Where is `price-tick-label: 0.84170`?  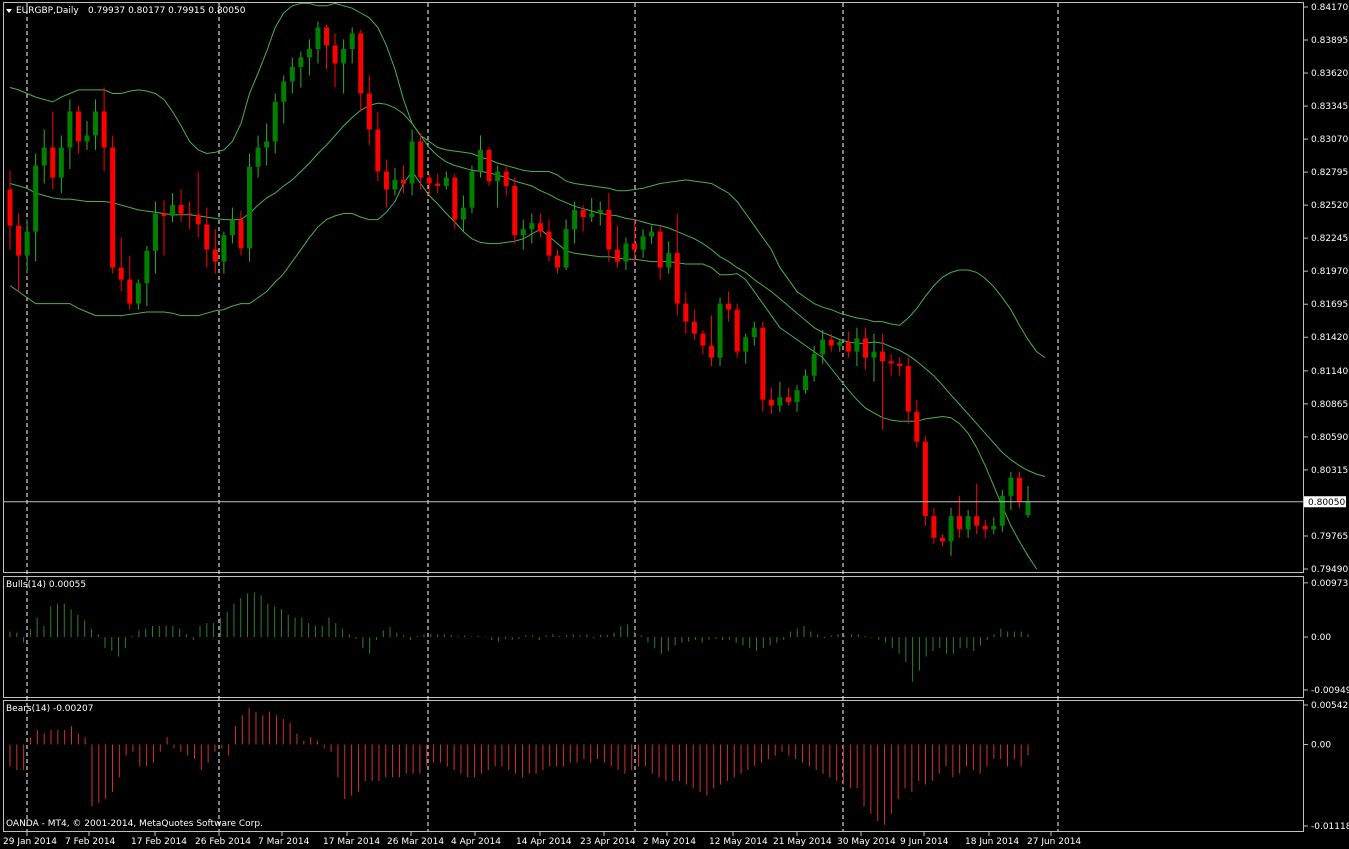
price-tick-label: 0.84170 is located at coordinates (1329, 8).